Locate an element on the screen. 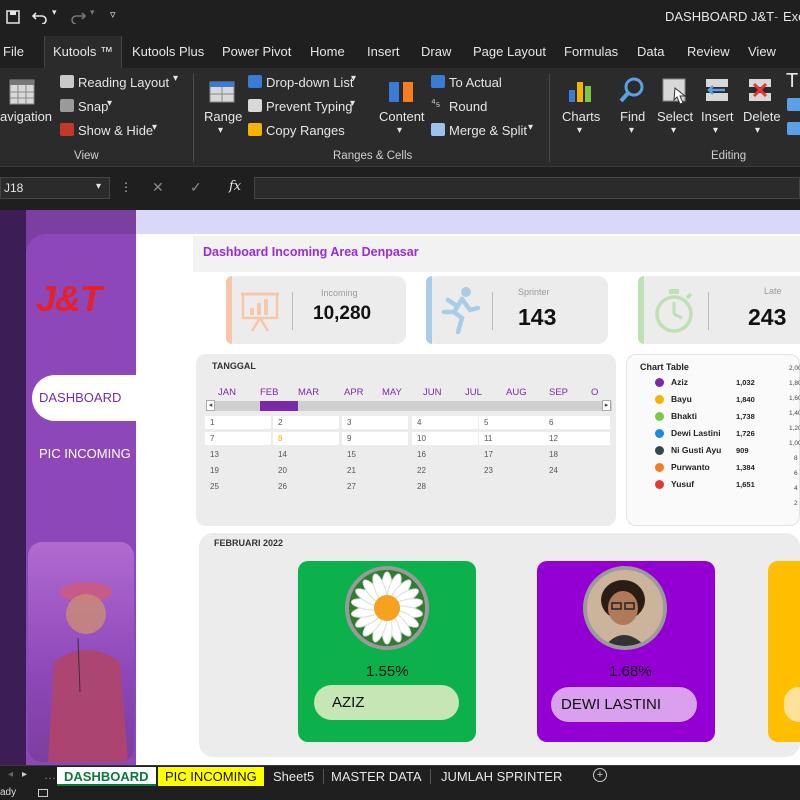 This screenshot has height=800, width=800. nav-dashboard: DASHBOARD is located at coordinates (84, 398).